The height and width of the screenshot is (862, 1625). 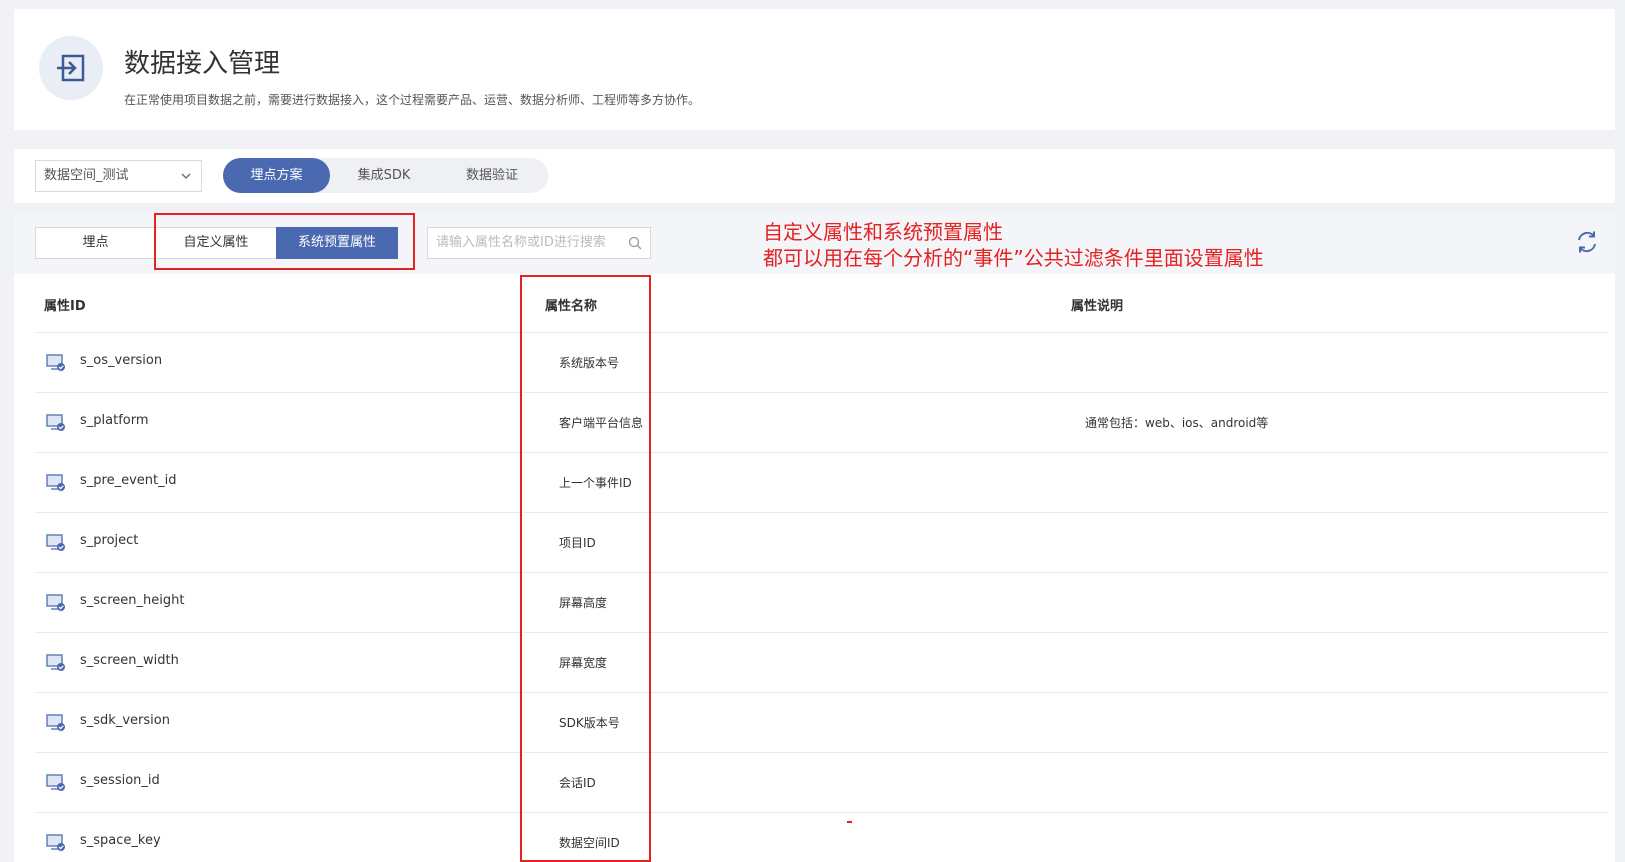 I want to click on column-header-description: 属性说明, so click(x=1097, y=306).